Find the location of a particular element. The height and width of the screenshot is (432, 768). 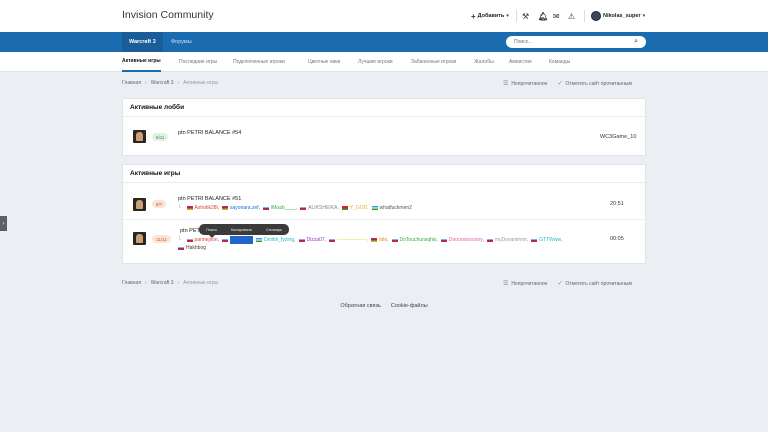

player-item: ALIKSHEIKA, is located at coordinates (319, 208).